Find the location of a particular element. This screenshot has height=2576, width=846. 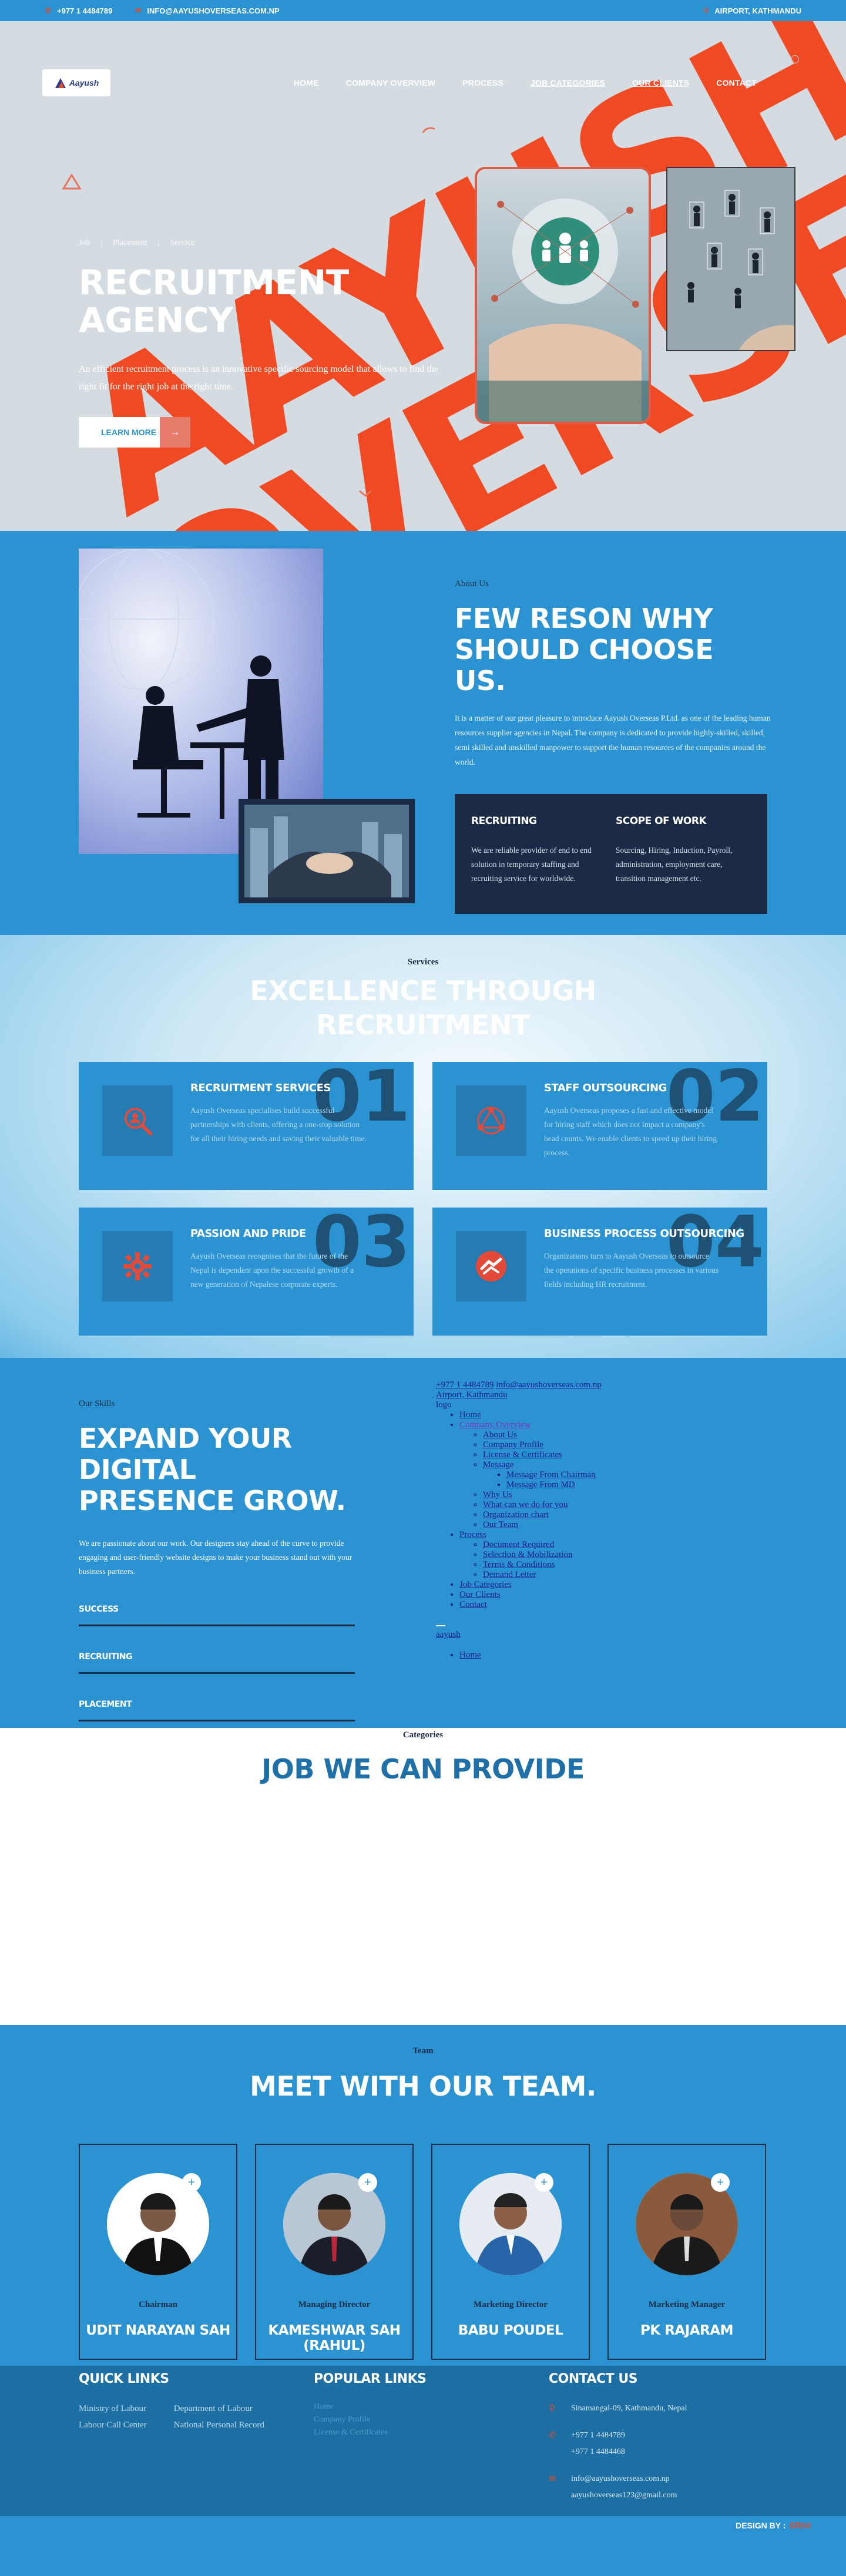

feature-title: RECRUITING is located at coordinates (504, 821).